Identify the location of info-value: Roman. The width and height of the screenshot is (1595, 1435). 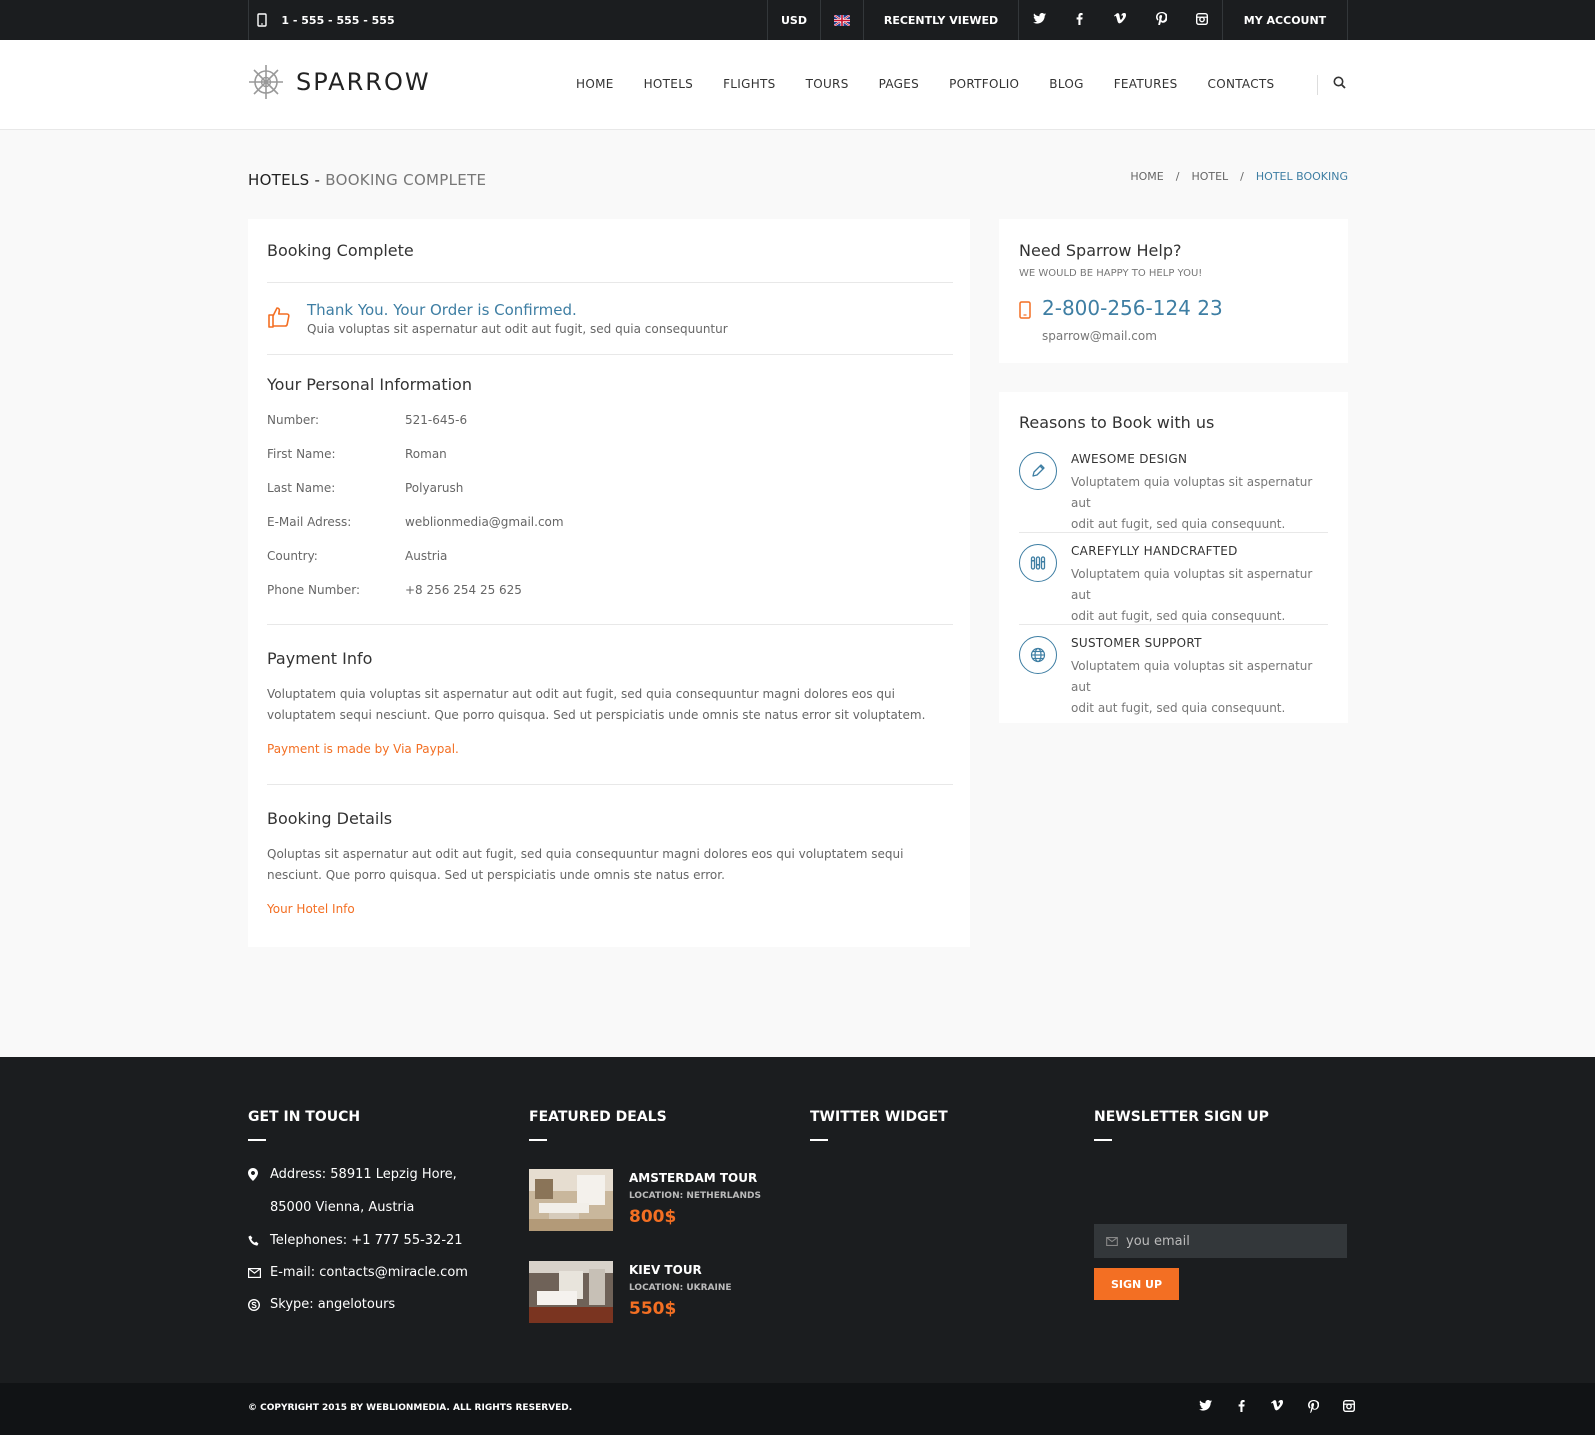
(426, 454).